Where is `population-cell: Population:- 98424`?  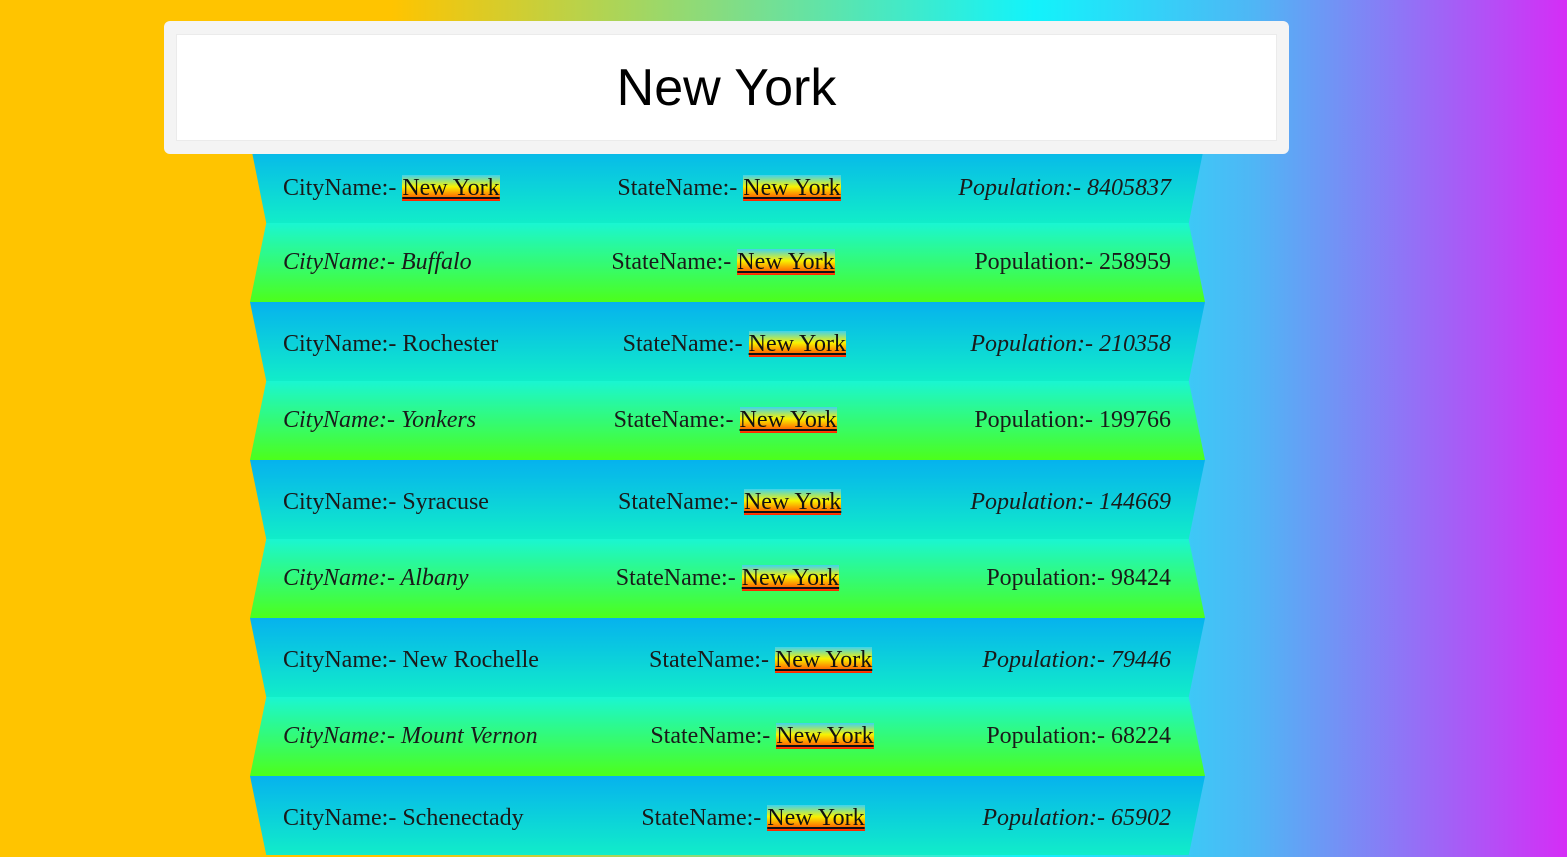
population-cell: Population:- 98424 is located at coordinates (1078, 578).